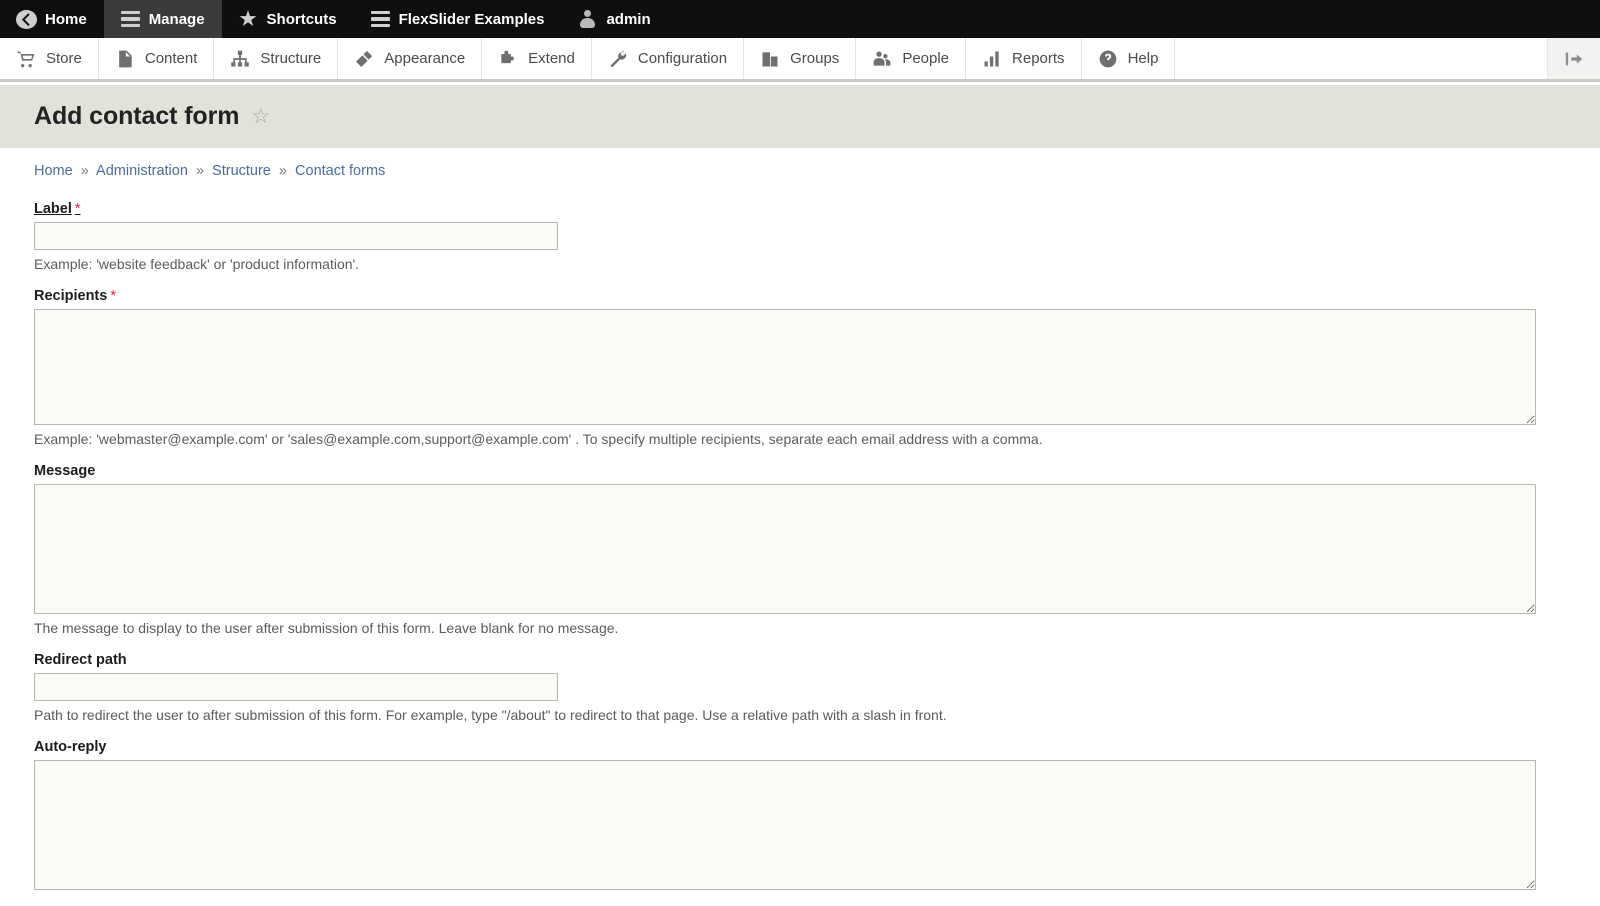 This screenshot has width=1600, height=906. What do you see at coordinates (800, 116) in the screenshot?
I see `page-title-band: Add contact form ☆` at bounding box center [800, 116].